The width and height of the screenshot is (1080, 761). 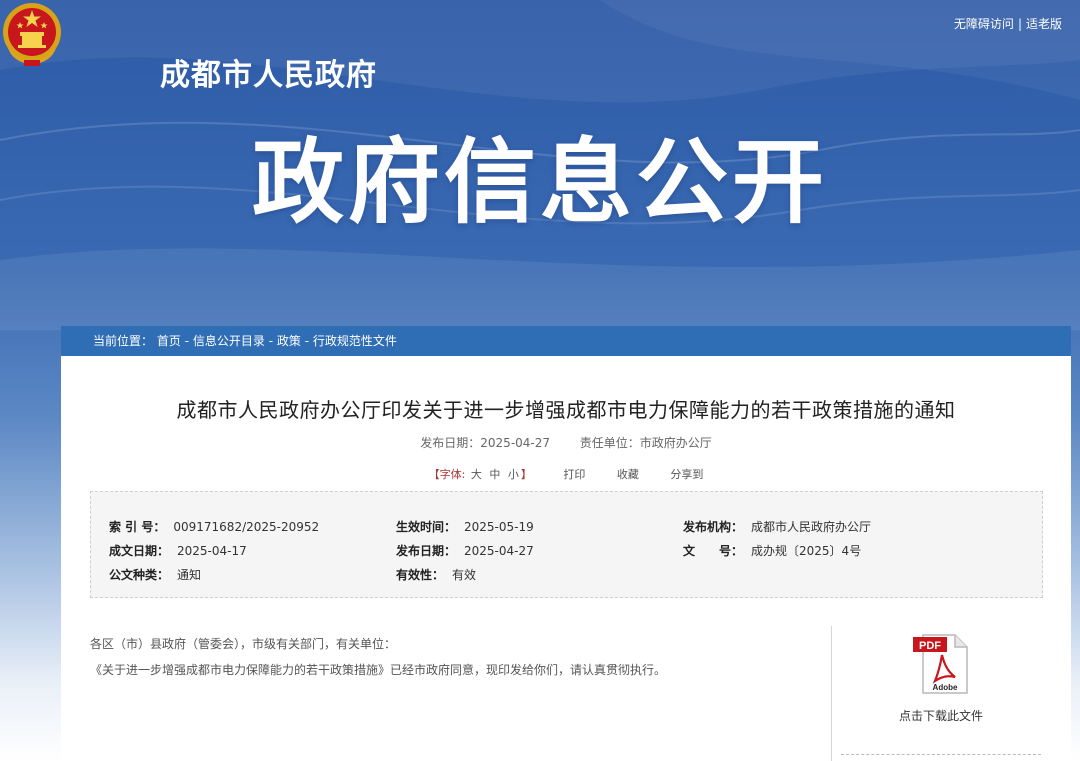 What do you see at coordinates (137, 527) in the screenshot?
I see `info-index-label: 索 引 号：` at bounding box center [137, 527].